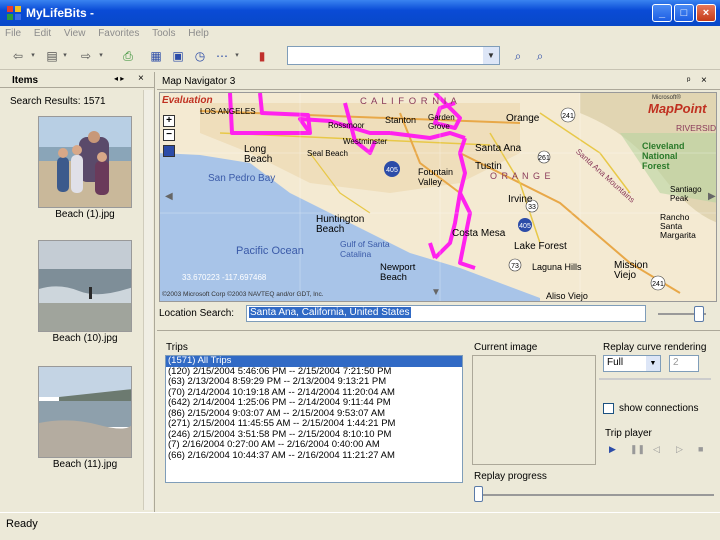  What do you see at coordinates (655, 347) in the screenshot?
I see `replay-curve-label: Replay curve rendering` at bounding box center [655, 347].